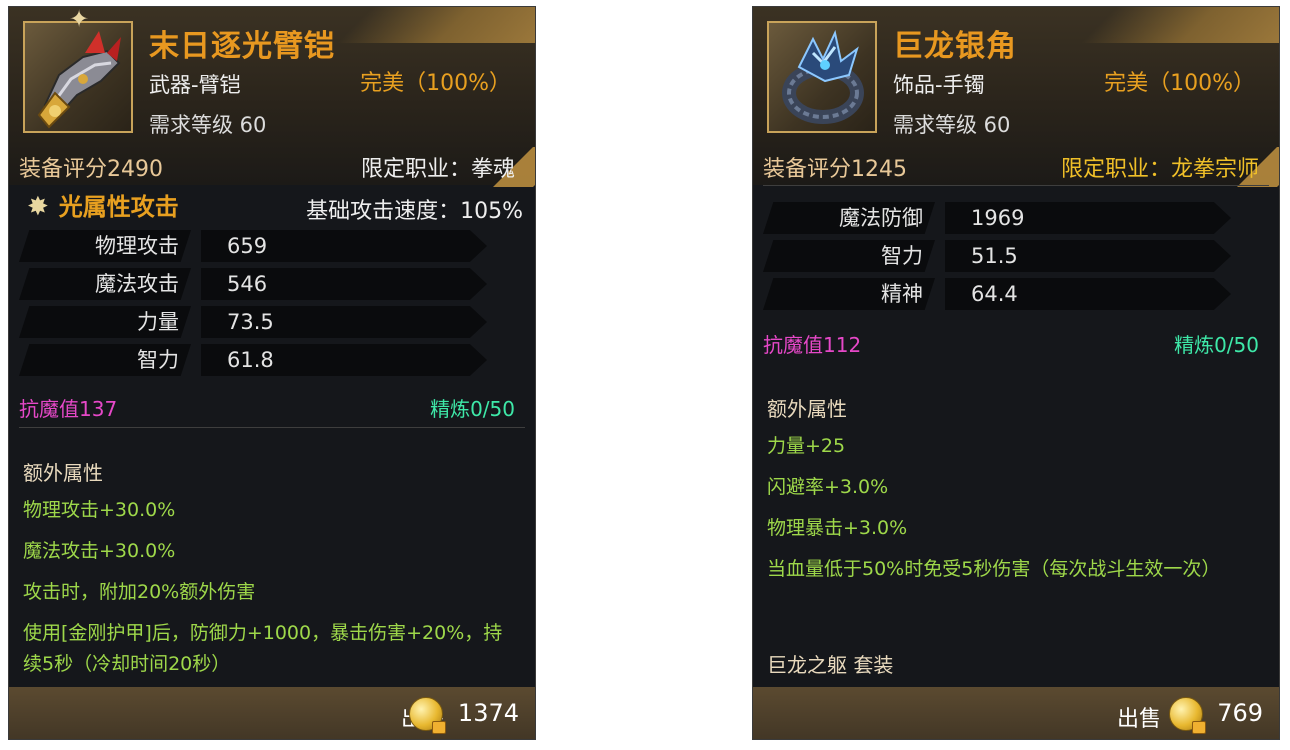 The width and height of the screenshot is (1290, 750). I want to click on stat-row: 魔法攻击 546, so click(256, 284).